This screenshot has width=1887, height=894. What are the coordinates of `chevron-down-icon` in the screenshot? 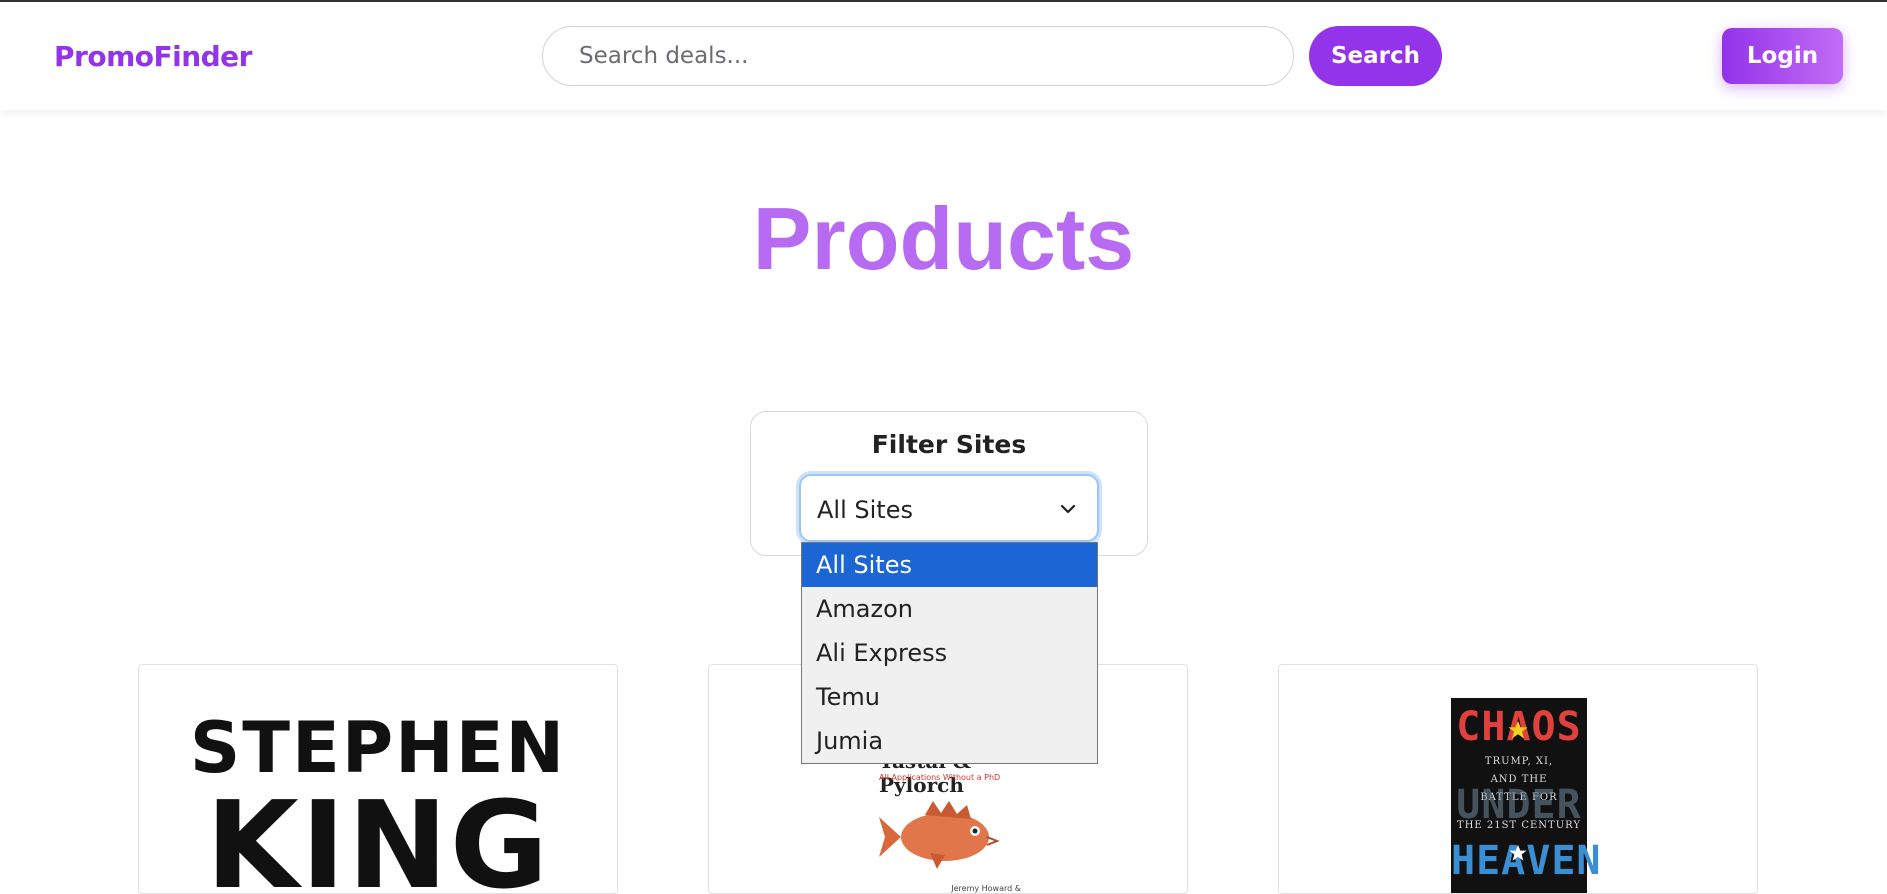 It's located at (1068, 509).